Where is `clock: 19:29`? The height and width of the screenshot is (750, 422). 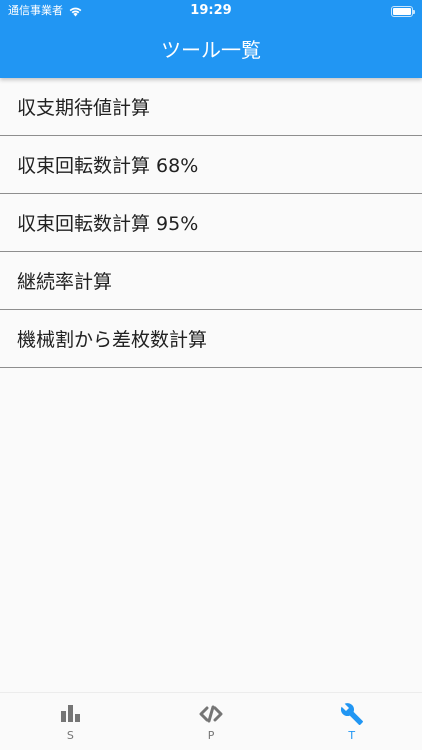 clock: 19:29 is located at coordinates (211, 10).